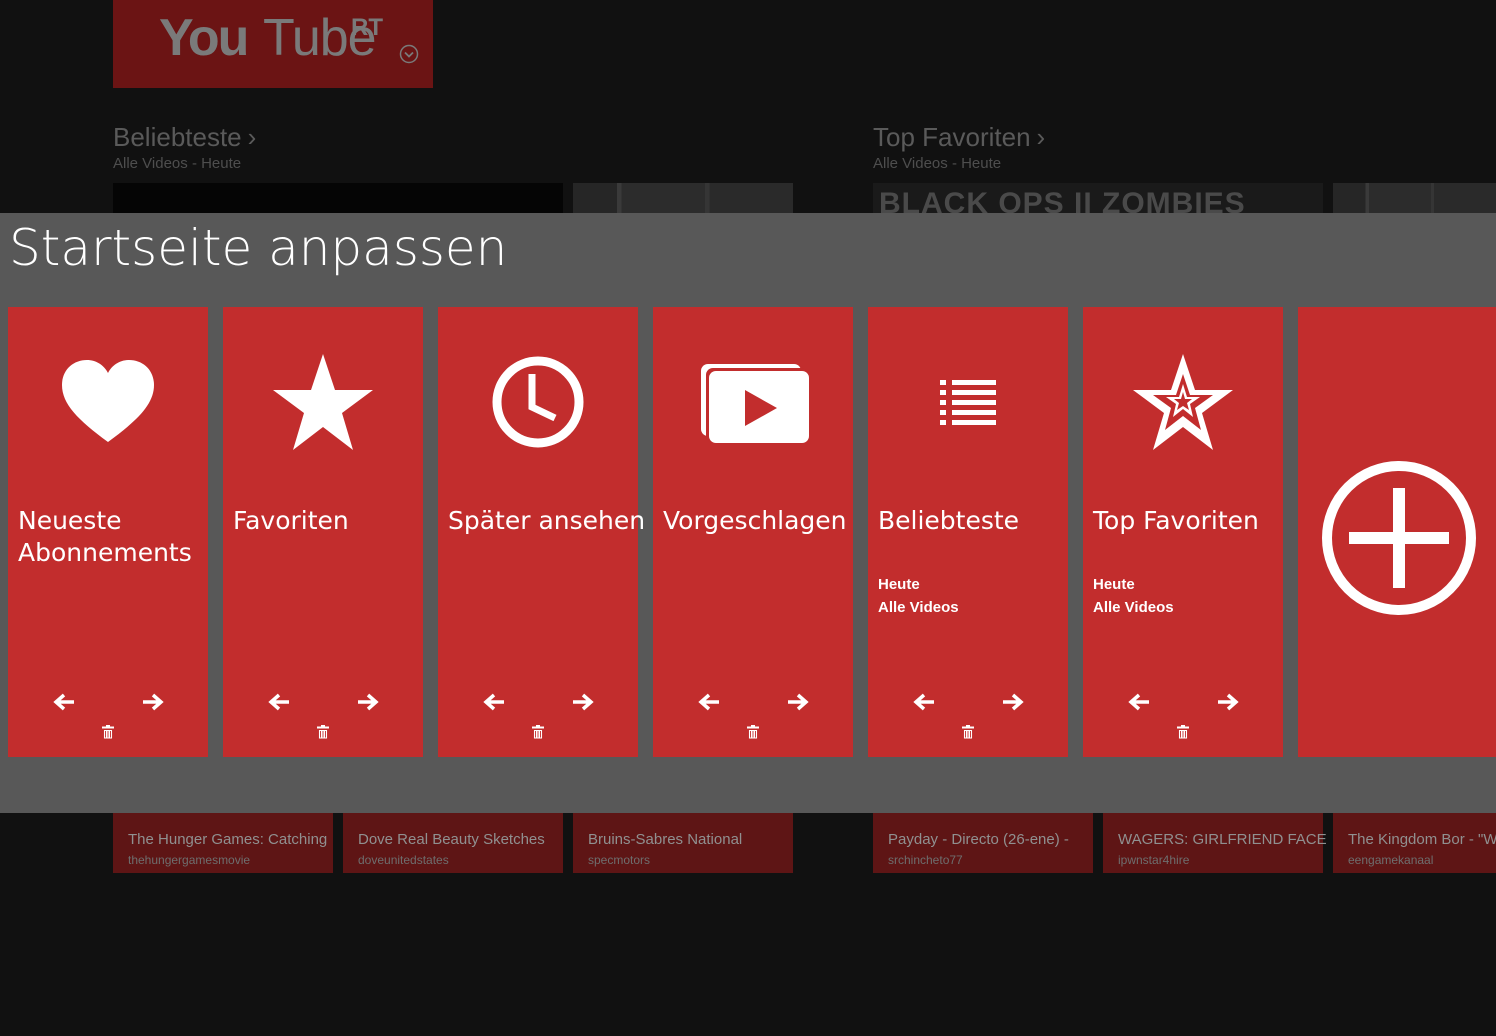  I want to click on thumbnail-text: BLACK OPS II ZOMBIES, so click(1062, 200).